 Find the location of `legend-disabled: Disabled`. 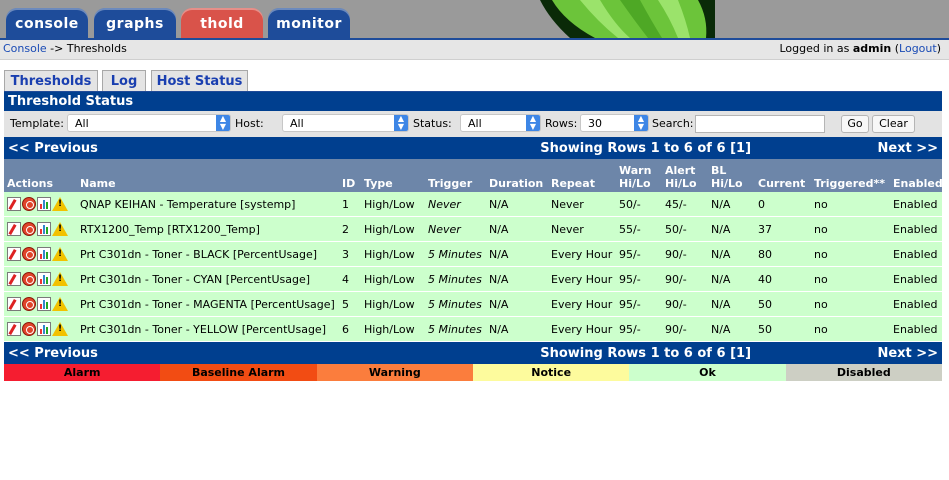

legend-disabled: Disabled is located at coordinates (863, 372).